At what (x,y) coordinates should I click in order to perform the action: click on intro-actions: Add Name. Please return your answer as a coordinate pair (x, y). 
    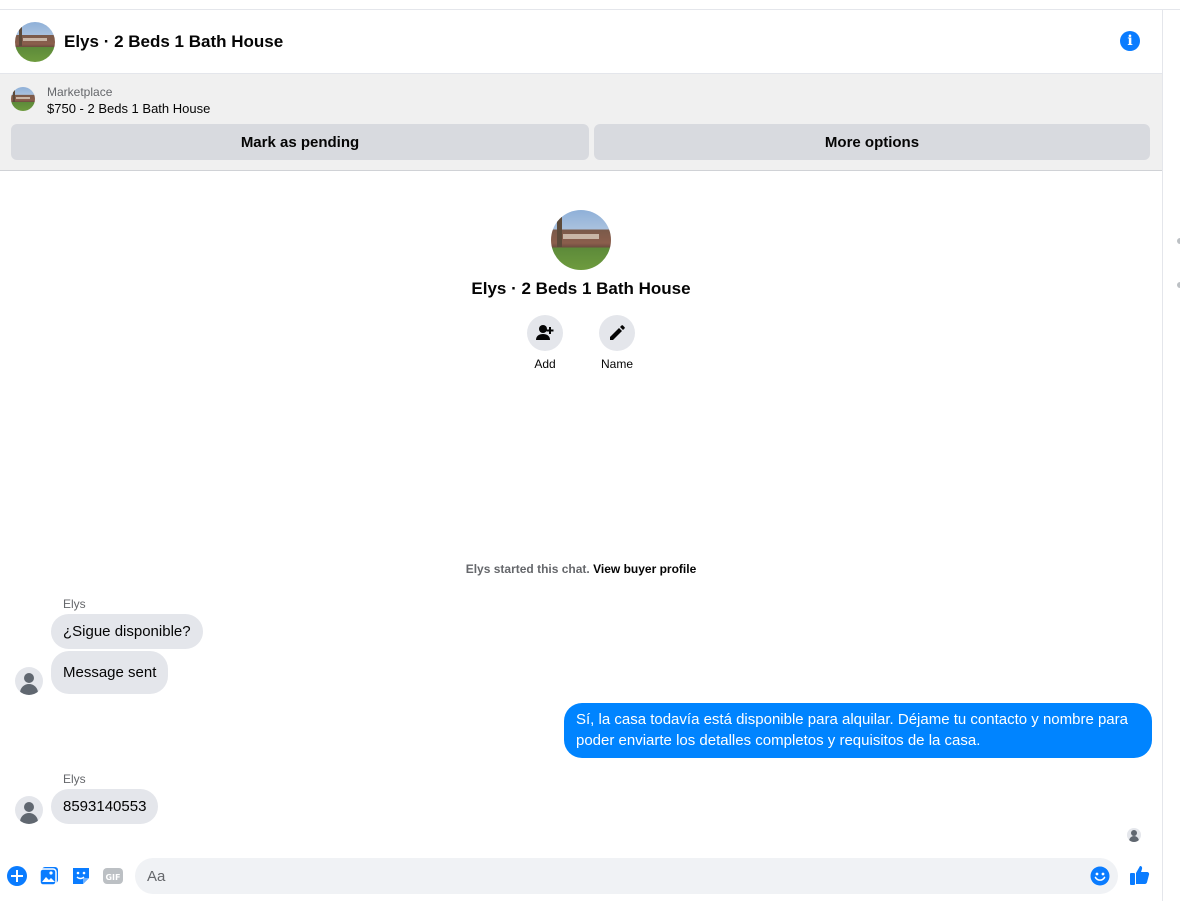
    Looking at the image, I should click on (581, 343).